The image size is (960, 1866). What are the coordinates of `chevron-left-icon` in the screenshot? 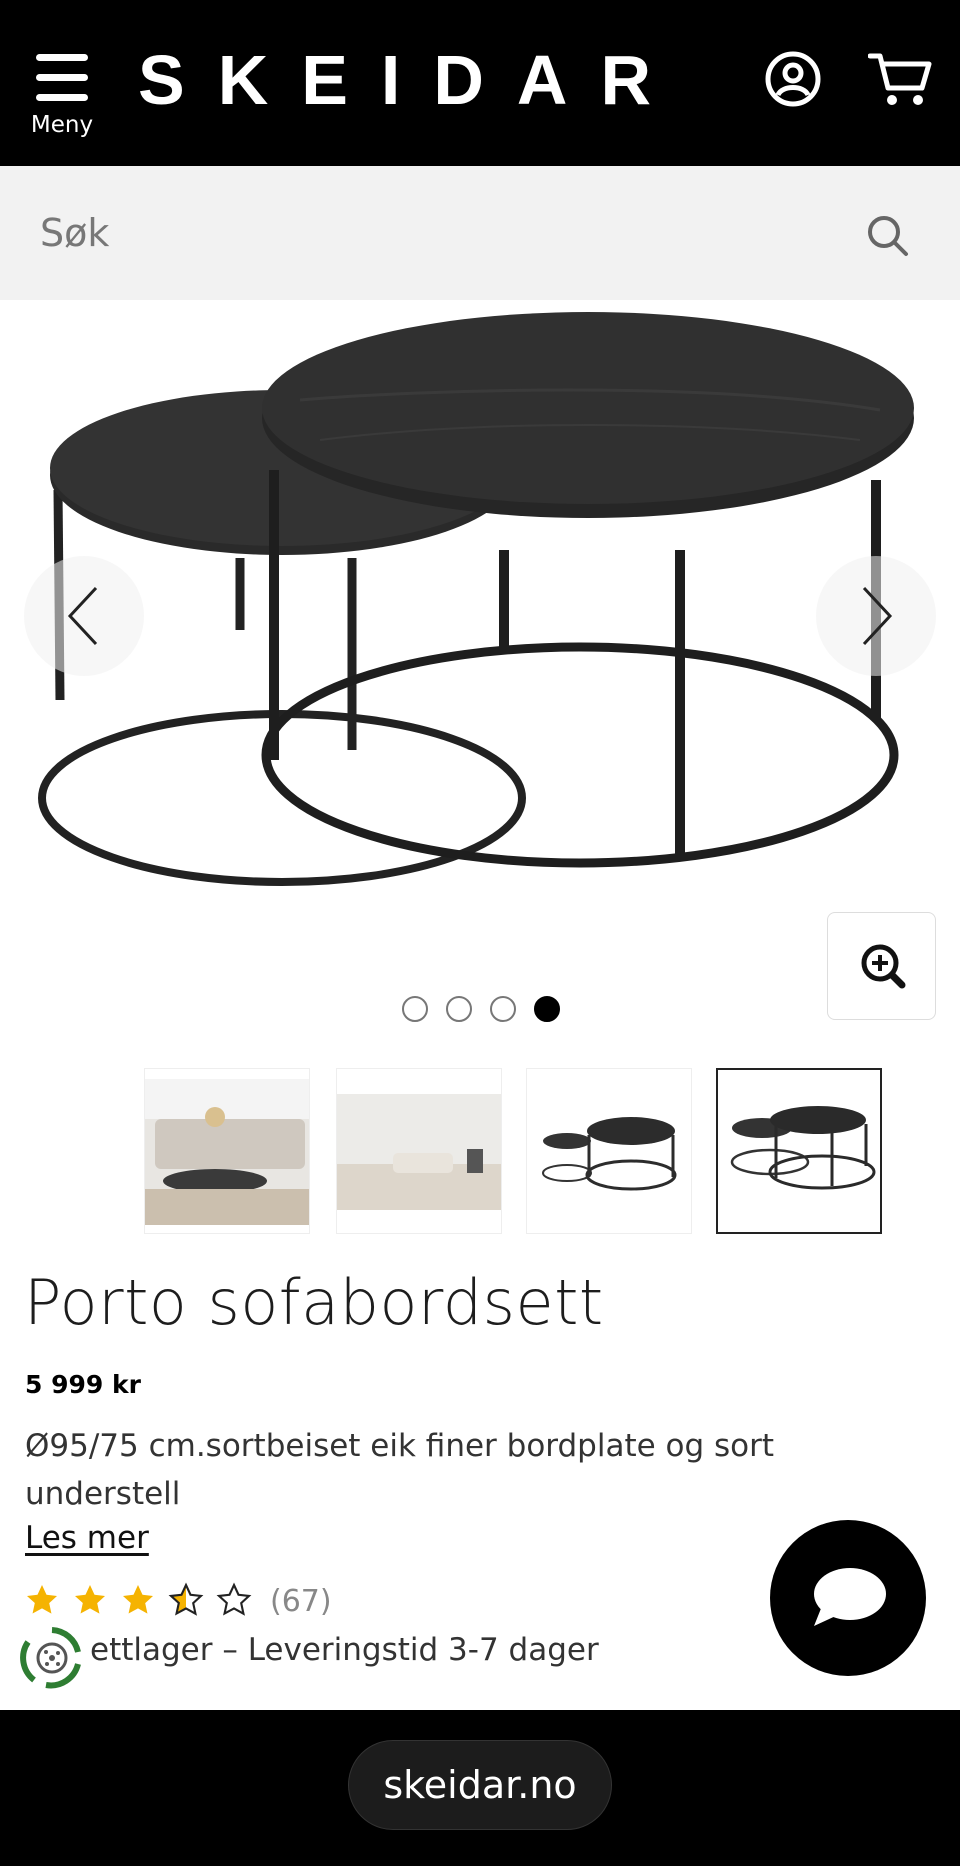 It's located at (82, 616).